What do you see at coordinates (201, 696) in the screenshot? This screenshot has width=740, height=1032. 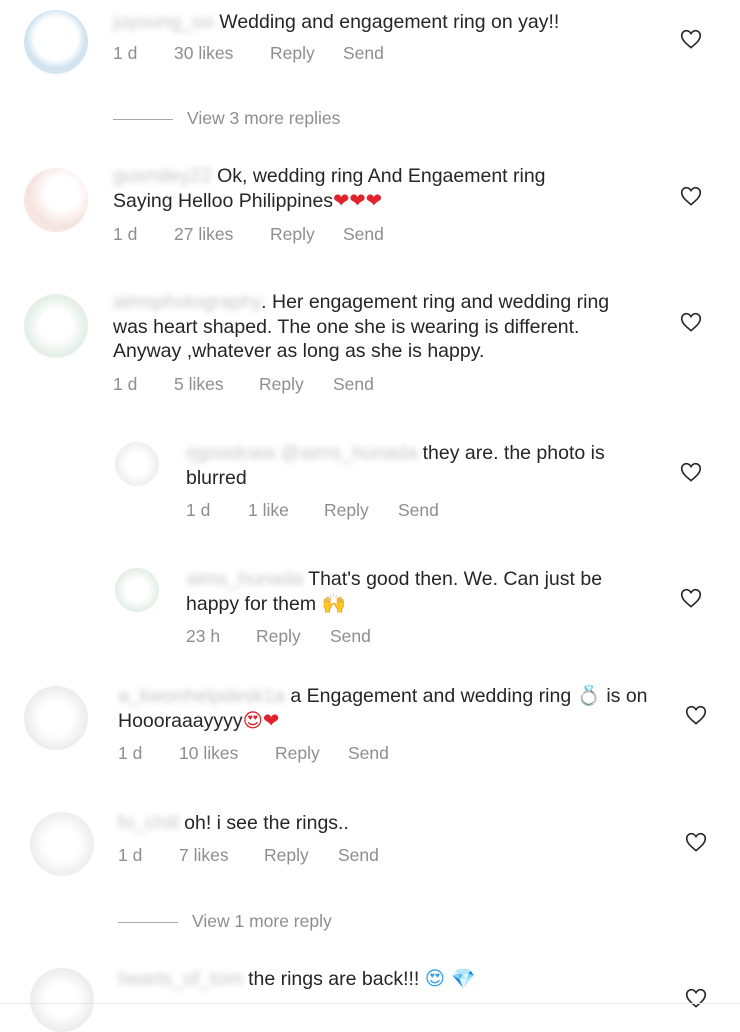 I see `comment-username: a_kwonhelpdesk1a` at bounding box center [201, 696].